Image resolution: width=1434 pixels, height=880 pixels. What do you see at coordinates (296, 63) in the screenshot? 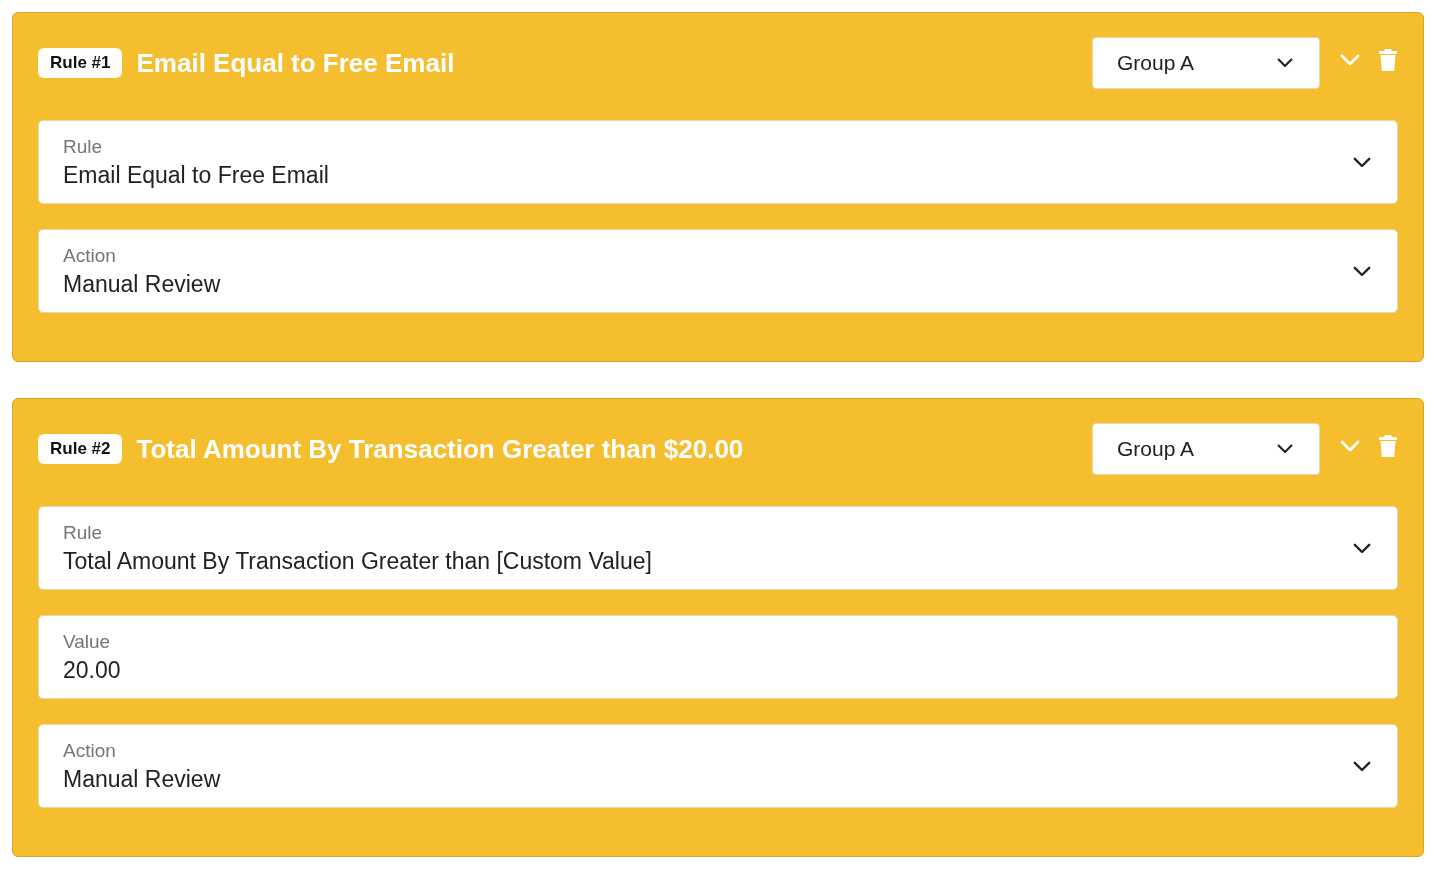
I see `rule-title: Email Equal to Free Email` at bounding box center [296, 63].